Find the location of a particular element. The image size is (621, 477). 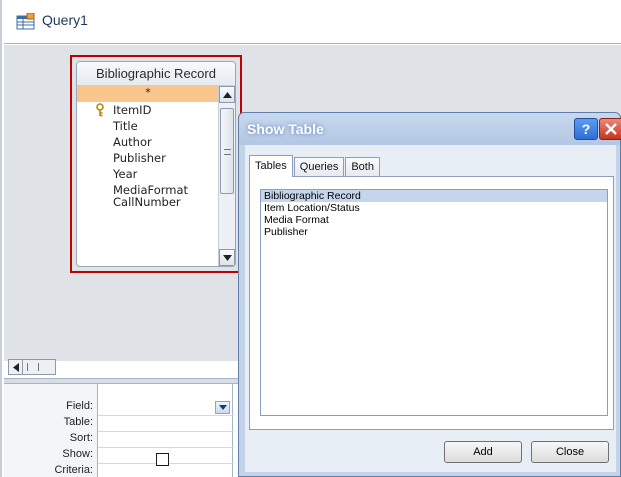

field-label: * is located at coordinates (148, 92).